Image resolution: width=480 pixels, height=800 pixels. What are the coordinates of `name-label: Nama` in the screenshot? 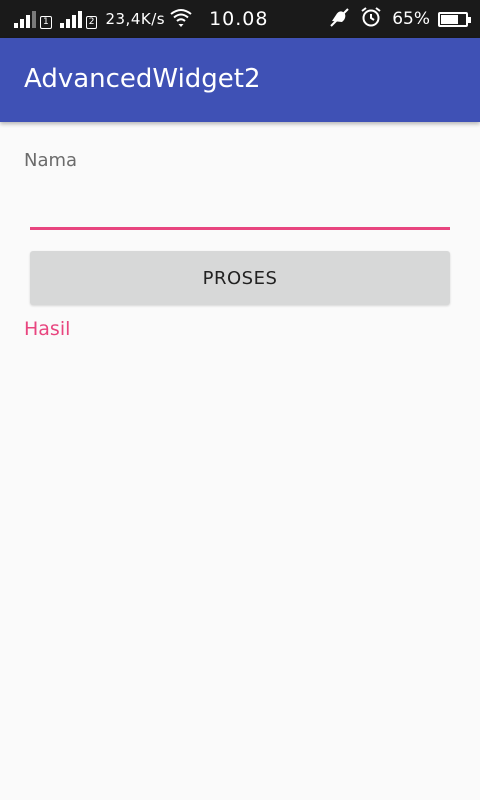 It's located at (51, 160).